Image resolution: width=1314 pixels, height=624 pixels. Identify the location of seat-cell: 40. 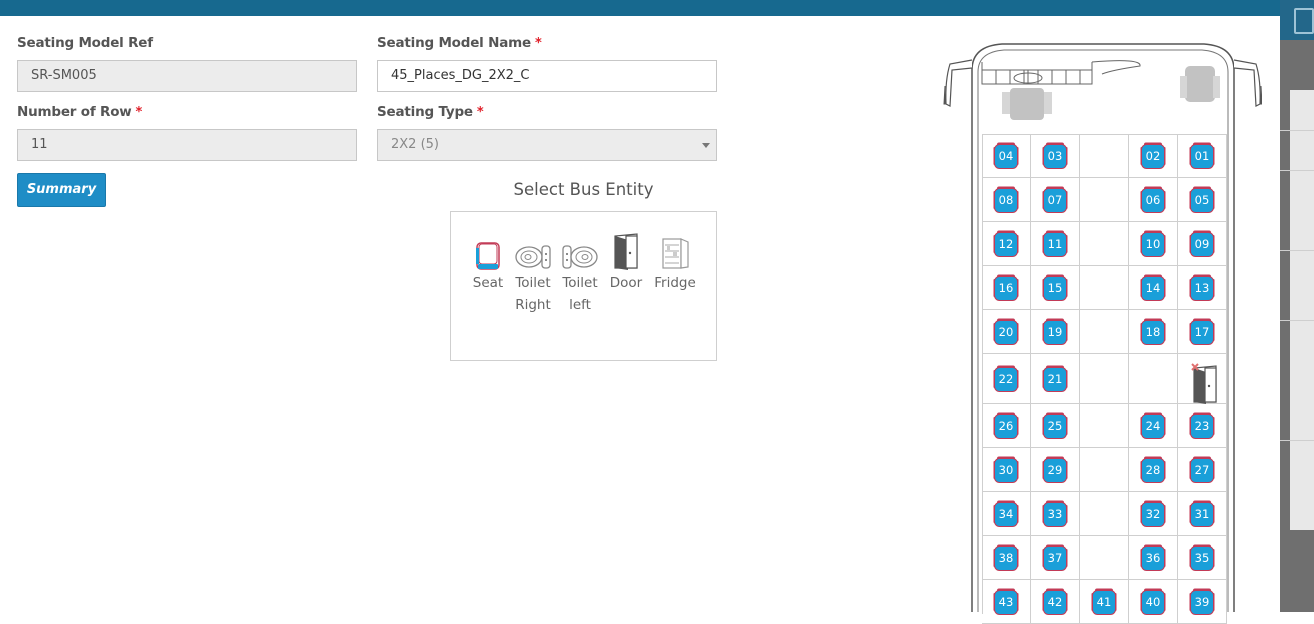
(1153, 602).